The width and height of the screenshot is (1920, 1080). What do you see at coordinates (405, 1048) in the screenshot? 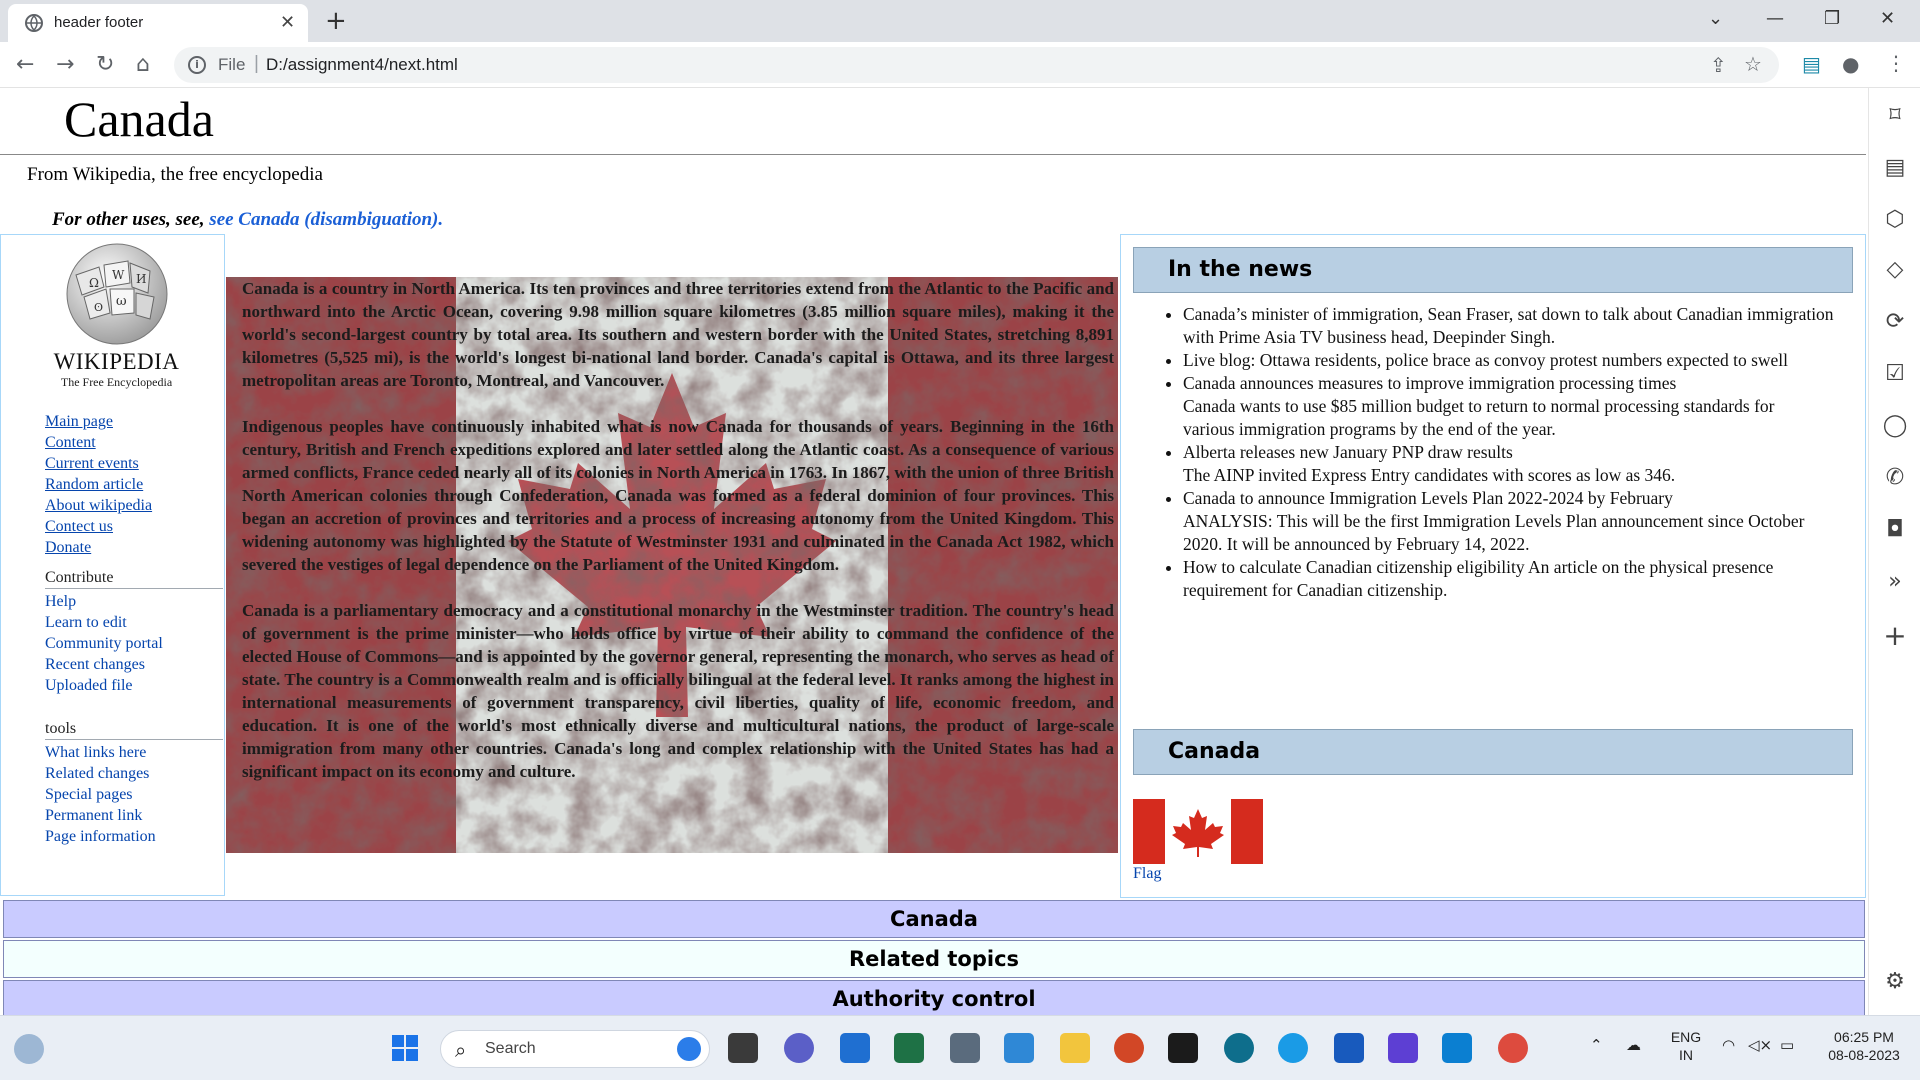
I see `windows-start-icon` at bounding box center [405, 1048].